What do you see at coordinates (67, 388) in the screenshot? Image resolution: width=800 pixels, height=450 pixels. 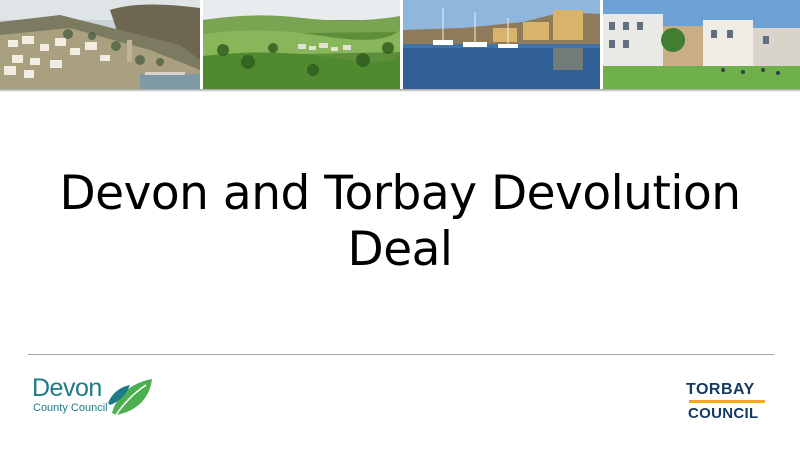 I see `devon-logo-name: Devon` at bounding box center [67, 388].